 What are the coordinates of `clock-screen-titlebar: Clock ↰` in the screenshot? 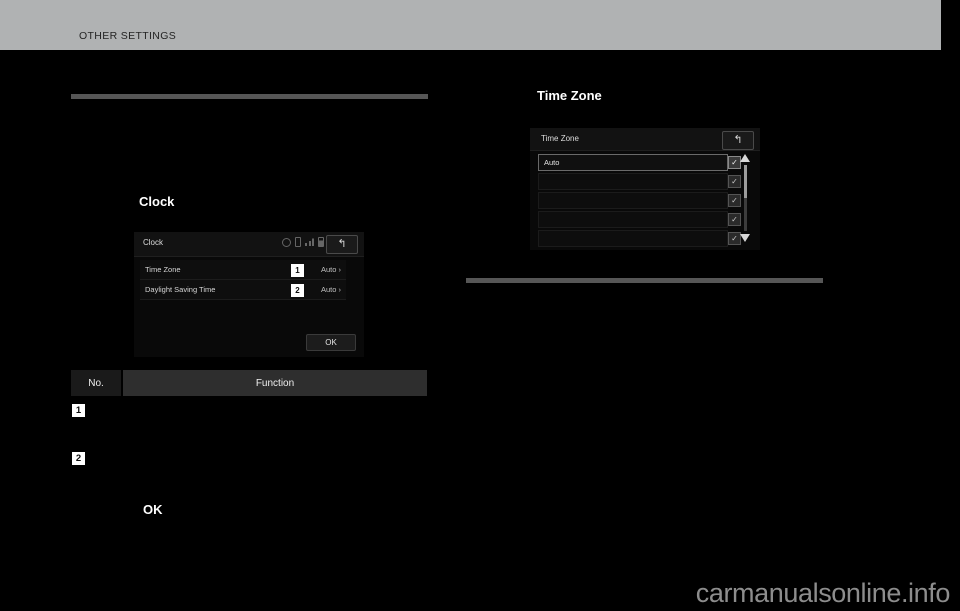 It's located at (249, 244).